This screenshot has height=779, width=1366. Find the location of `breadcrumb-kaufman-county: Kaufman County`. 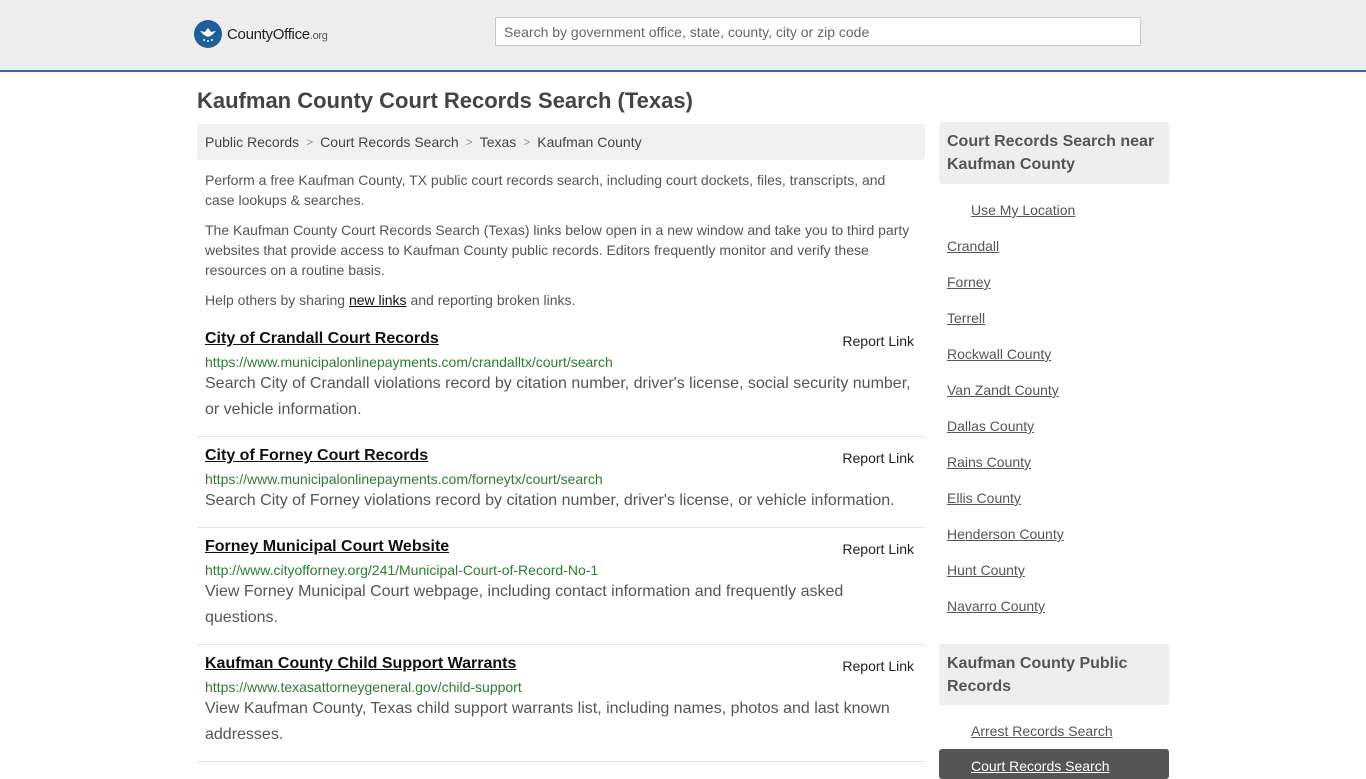

breadcrumb-kaufman-county: Kaufman County is located at coordinates (589, 142).